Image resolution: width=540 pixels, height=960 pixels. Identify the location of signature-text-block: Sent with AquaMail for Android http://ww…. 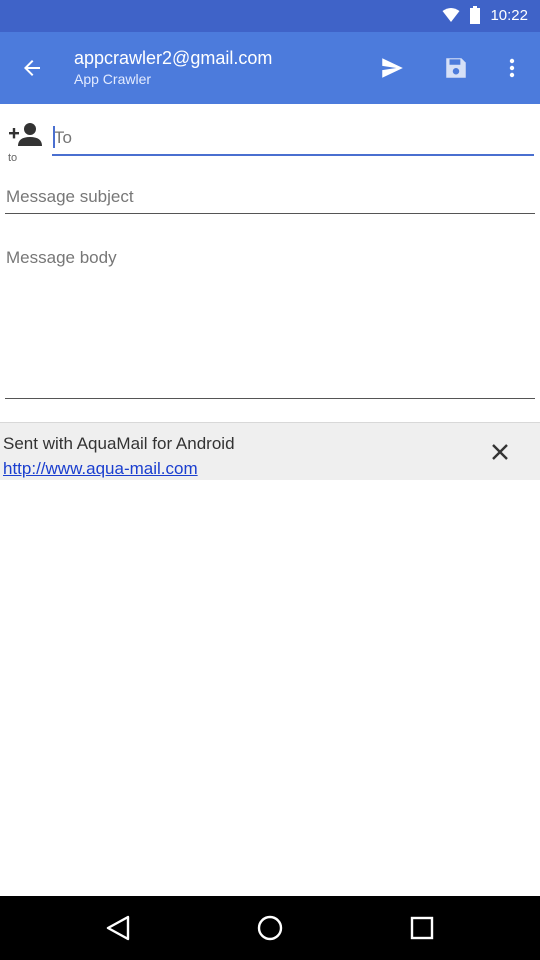
(119, 456).